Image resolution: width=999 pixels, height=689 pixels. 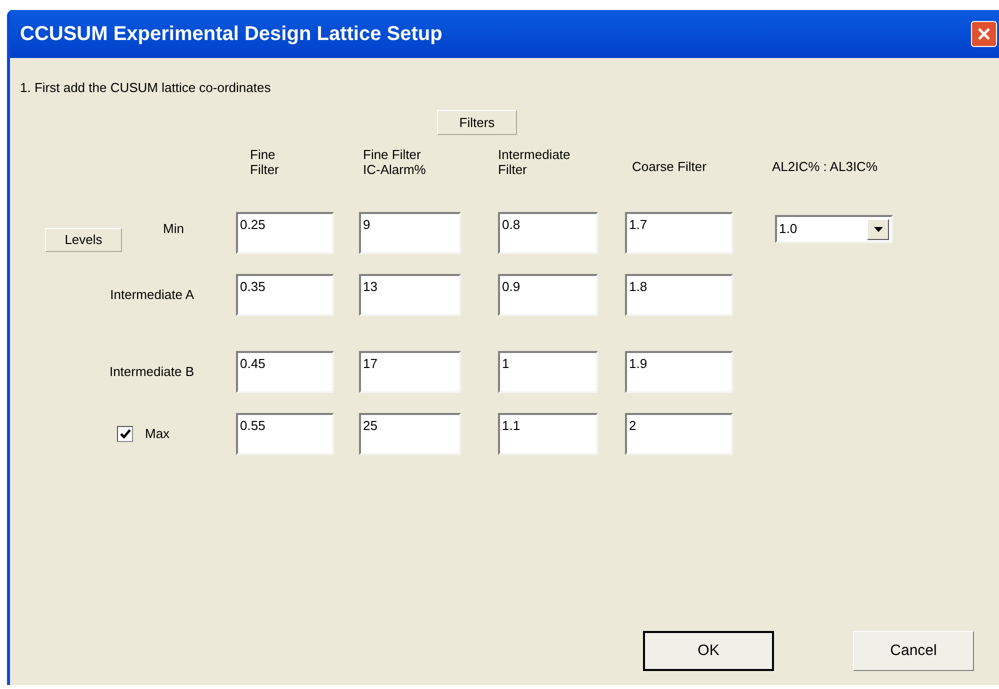 I want to click on input-field: 1, so click(x=548, y=372).